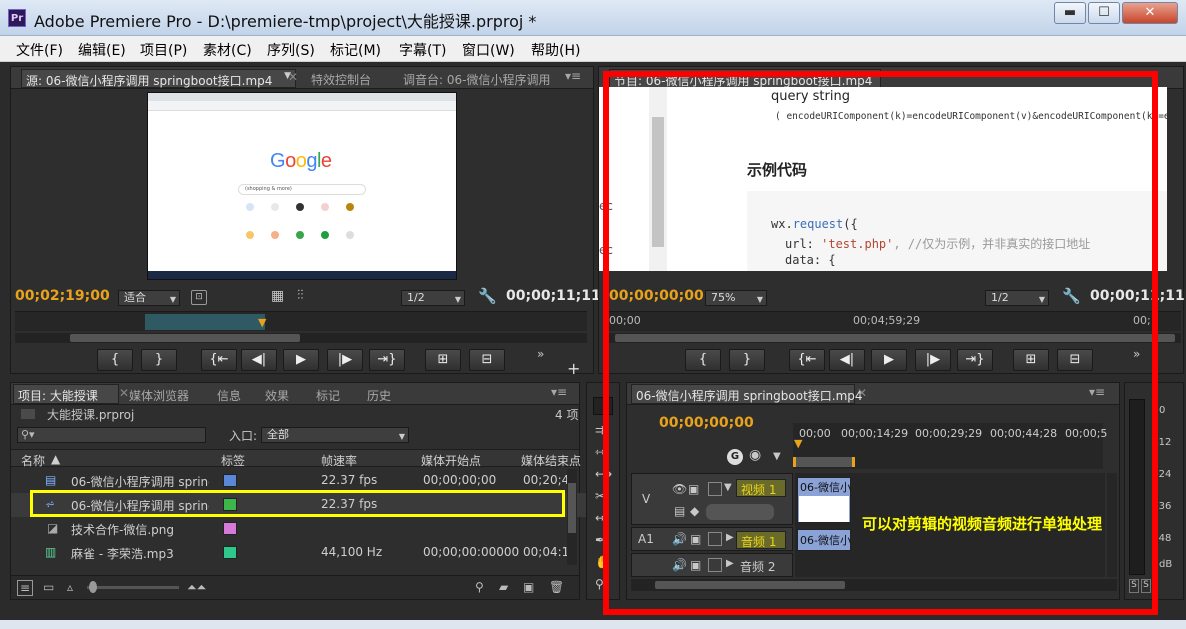 This screenshot has width=1186, height=629. What do you see at coordinates (488, 50) in the screenshot?
I see `menu-window: 窗口(W)` at bounding box center [488, 50].